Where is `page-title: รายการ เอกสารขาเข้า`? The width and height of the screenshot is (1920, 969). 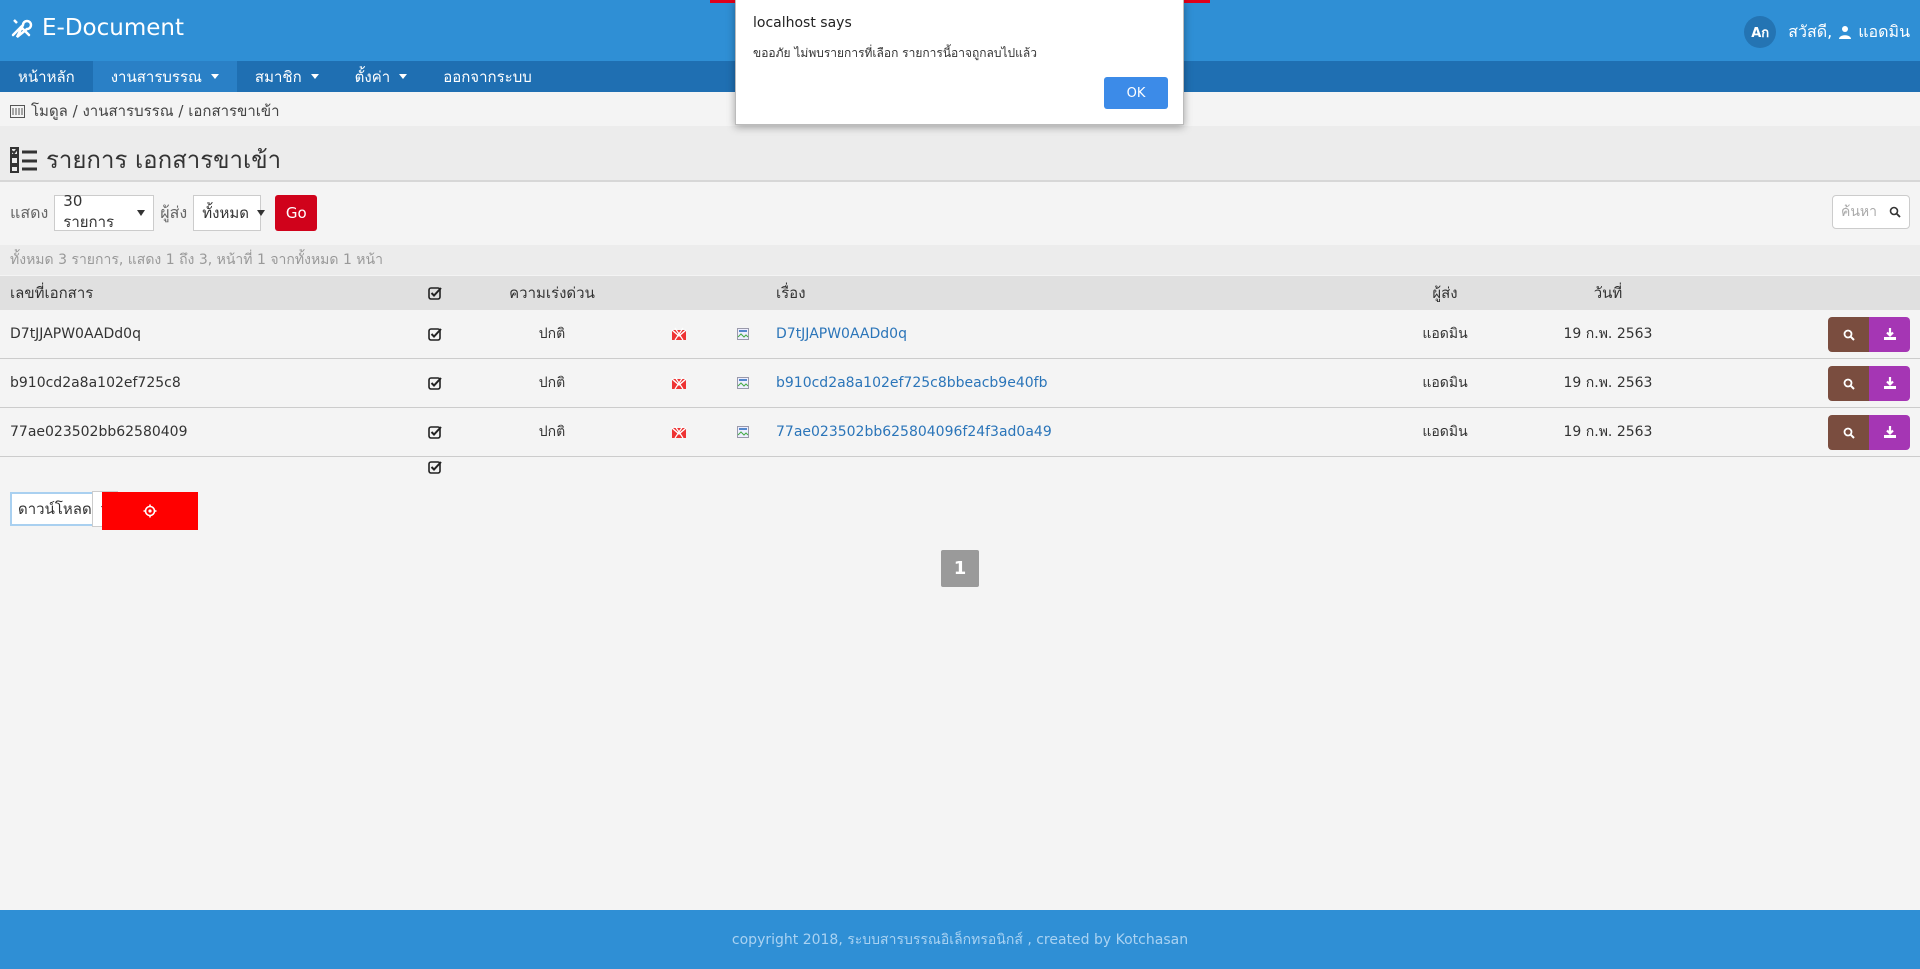
page-title: รายการ เอกสารขาเข้า is located at coordinates (145, 159).